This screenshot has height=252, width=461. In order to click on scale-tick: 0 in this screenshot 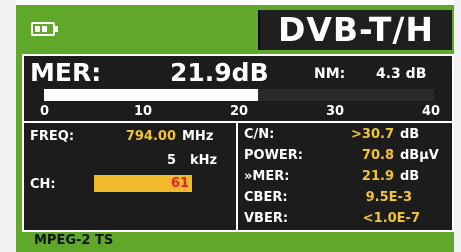, I will do `click(45, 111)`.